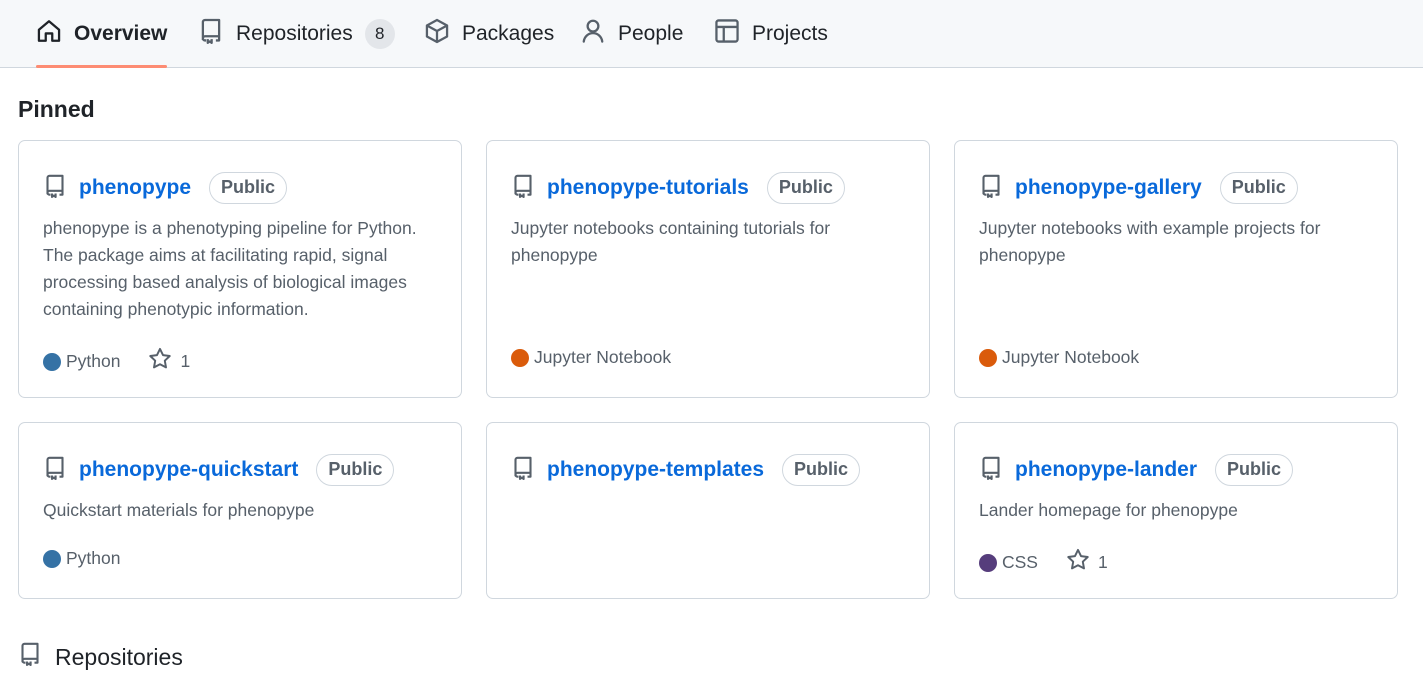  Describe the element at coordinates (121, 33) in the screenshot. I see `tab-label: Overview` at that location.